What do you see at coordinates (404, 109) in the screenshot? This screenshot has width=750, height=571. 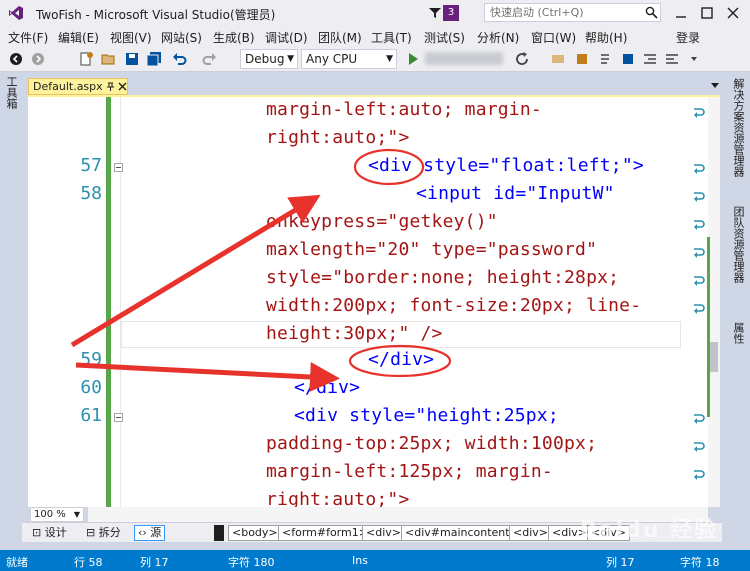 I see `code-line: margin-left:auto; margin-` at bounding box center [404, 109].